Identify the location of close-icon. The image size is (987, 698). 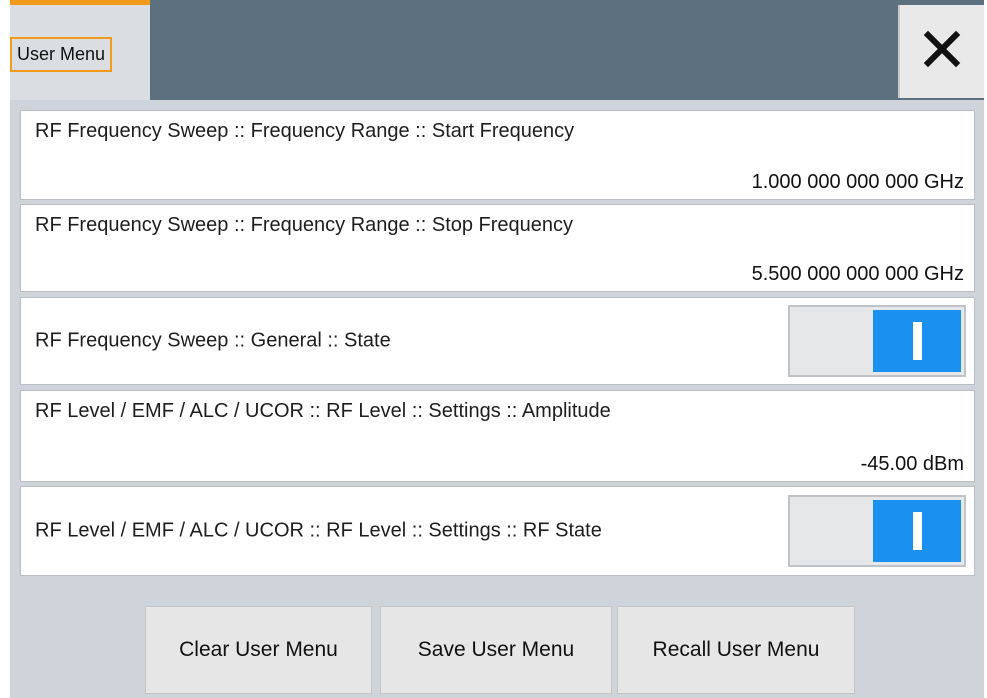
(942, 51).